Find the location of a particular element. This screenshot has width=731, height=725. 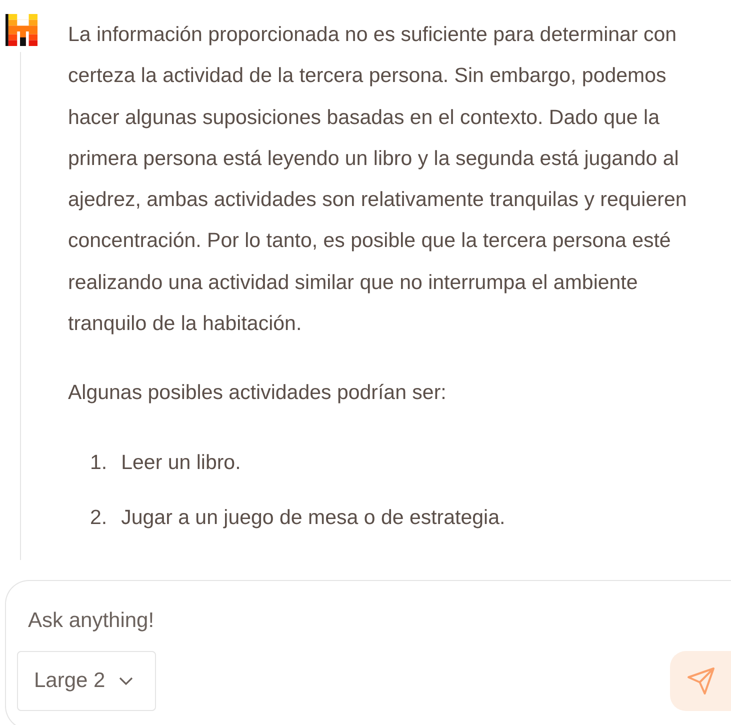

list-number: 2. is located at coordinates (99, 517).